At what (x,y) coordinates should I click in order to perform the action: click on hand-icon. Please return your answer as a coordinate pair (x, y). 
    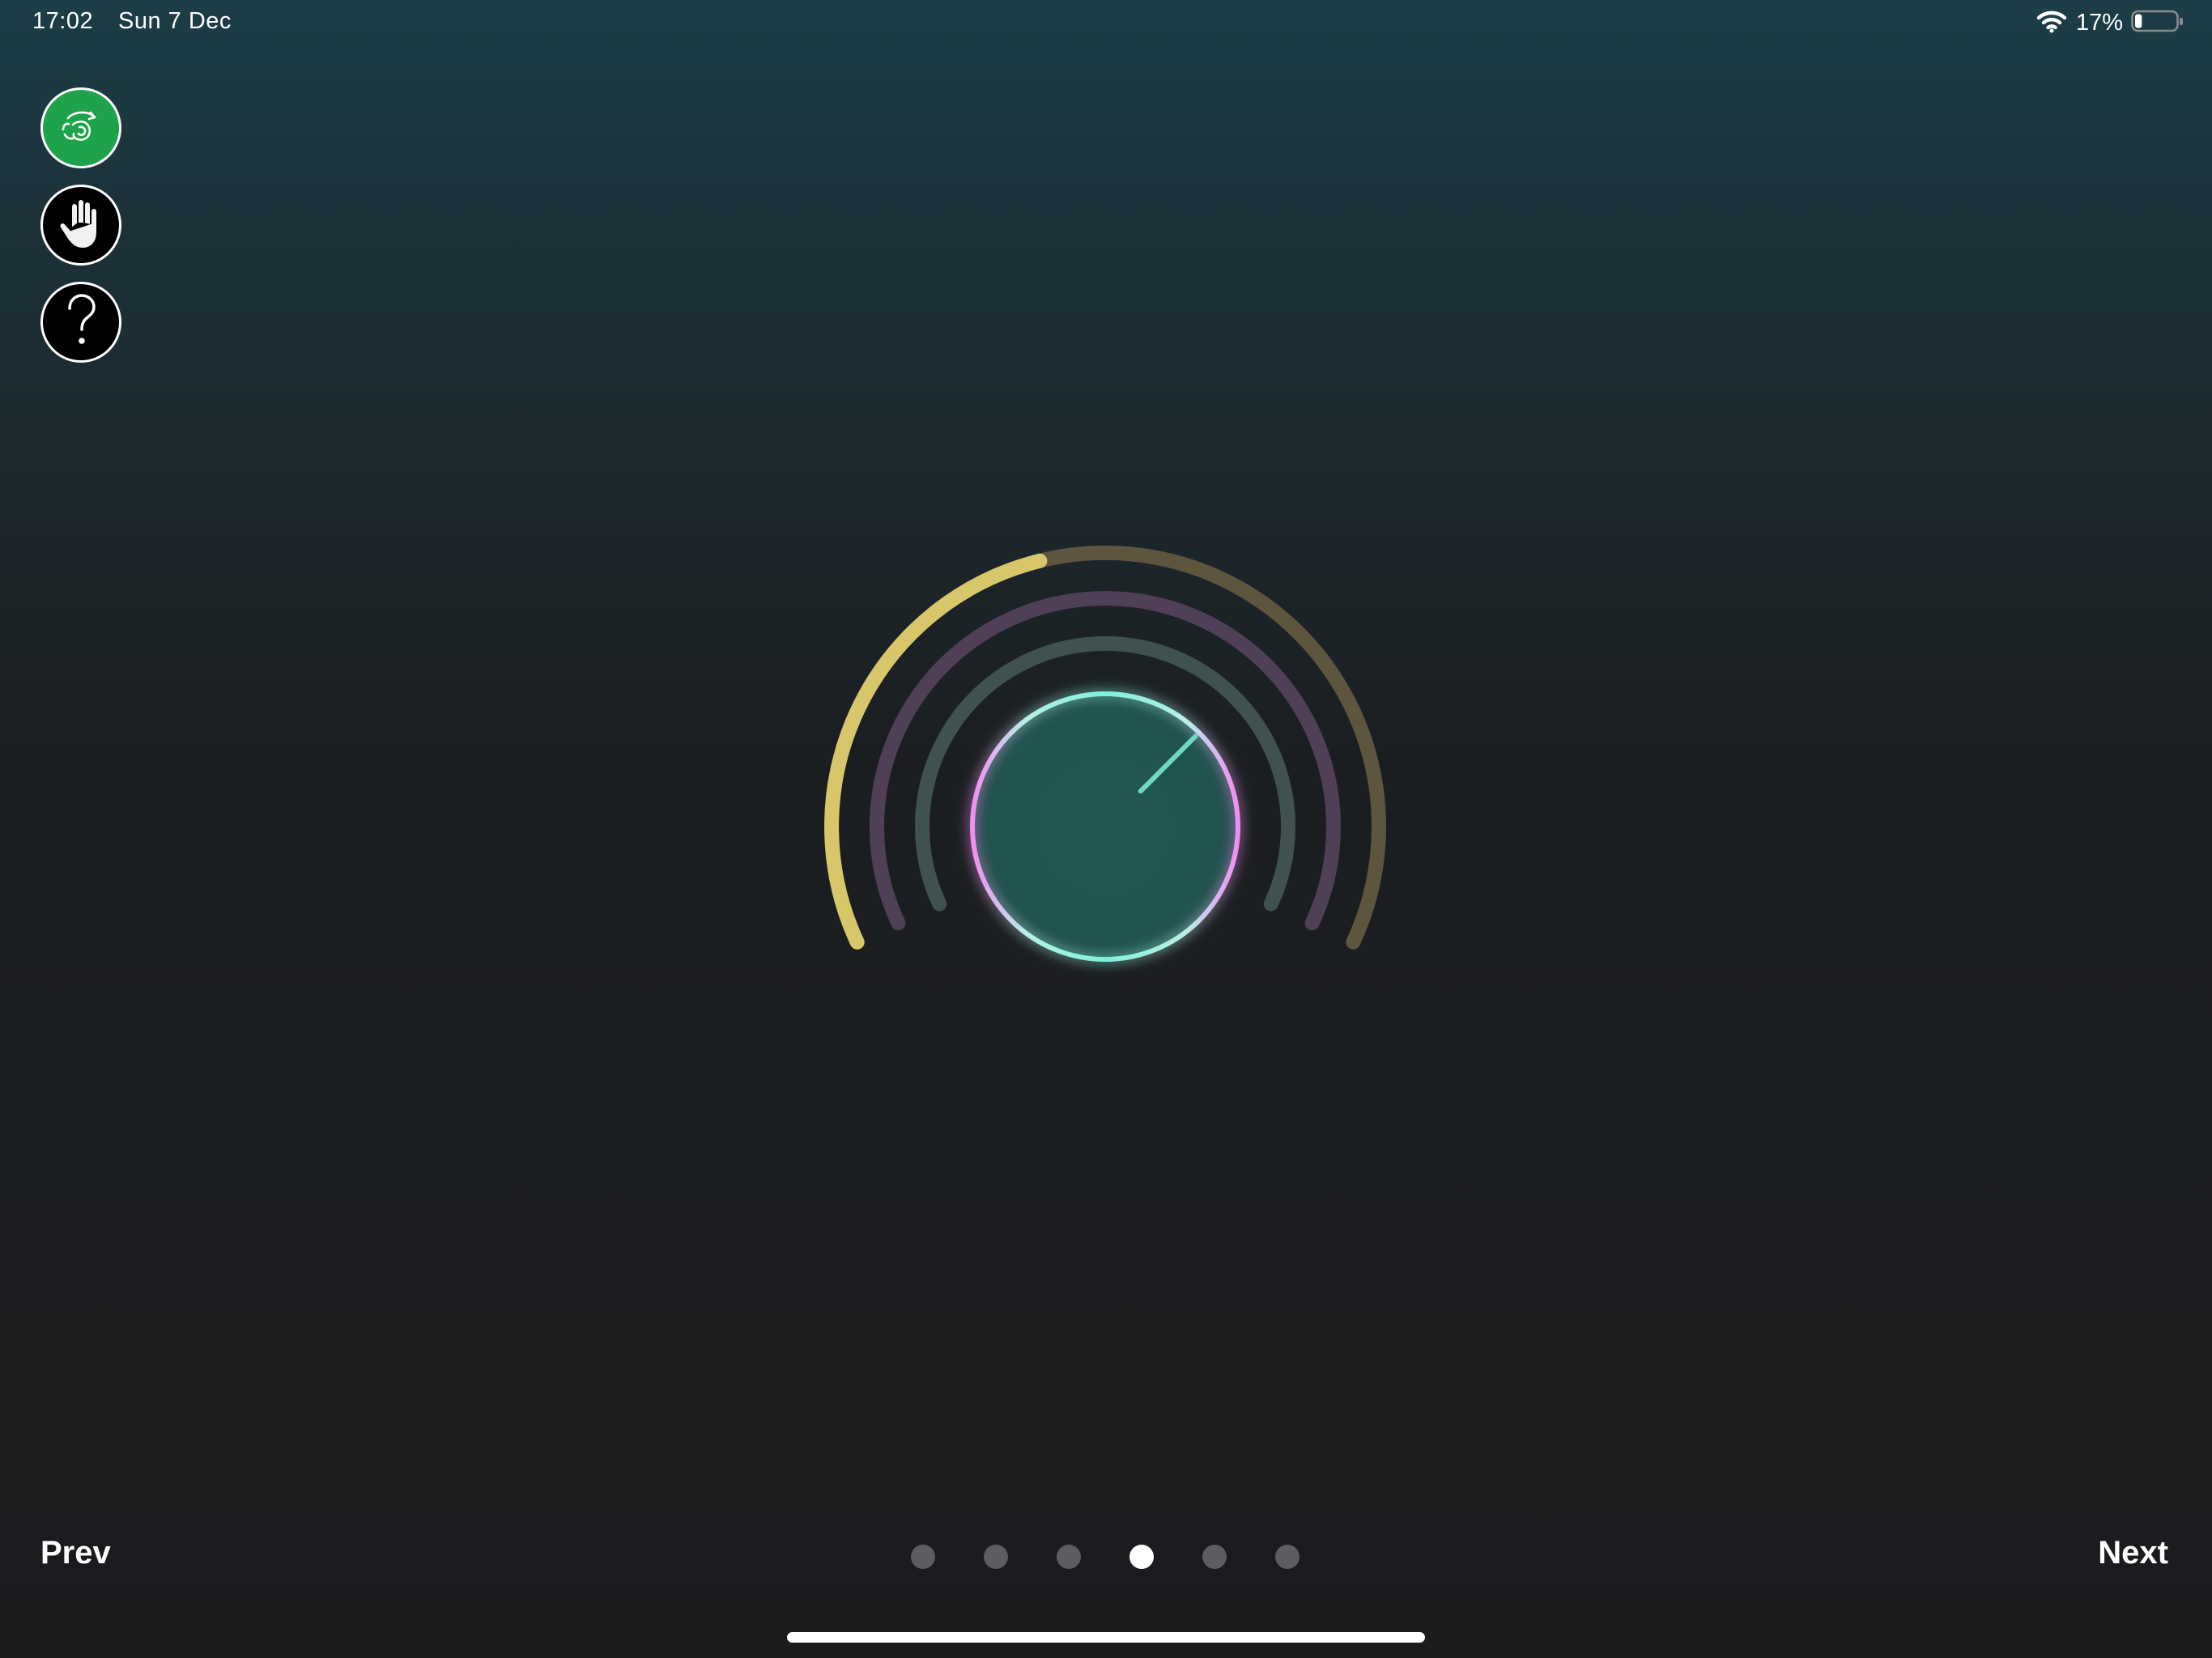
    Looking at the image, I should click on (81, 225).